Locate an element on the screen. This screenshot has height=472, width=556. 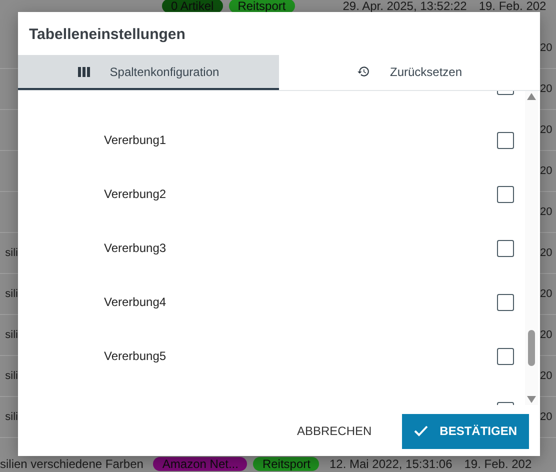
check-icon is located at coordinates (421, 431).